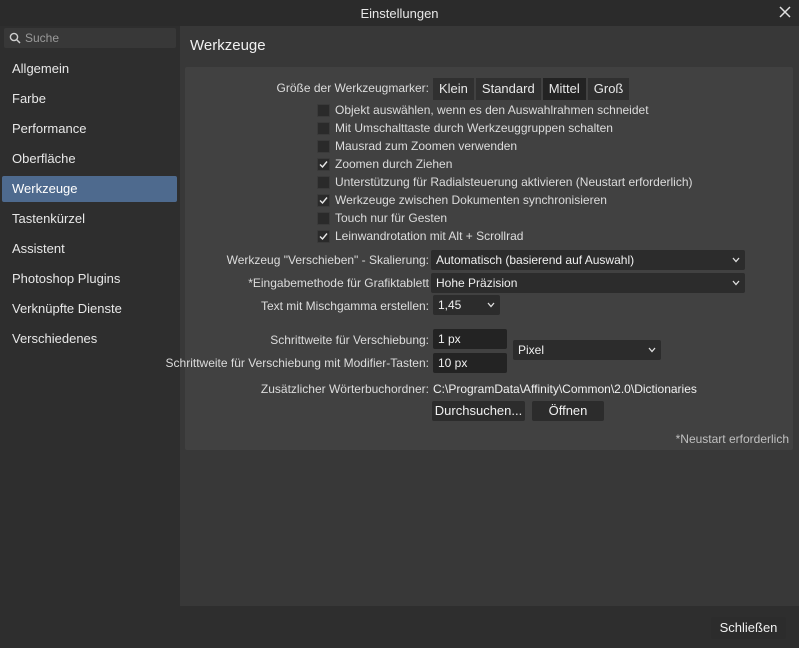  I want to click on sidebar-item-farbe: Farbe, so click(89, 99).